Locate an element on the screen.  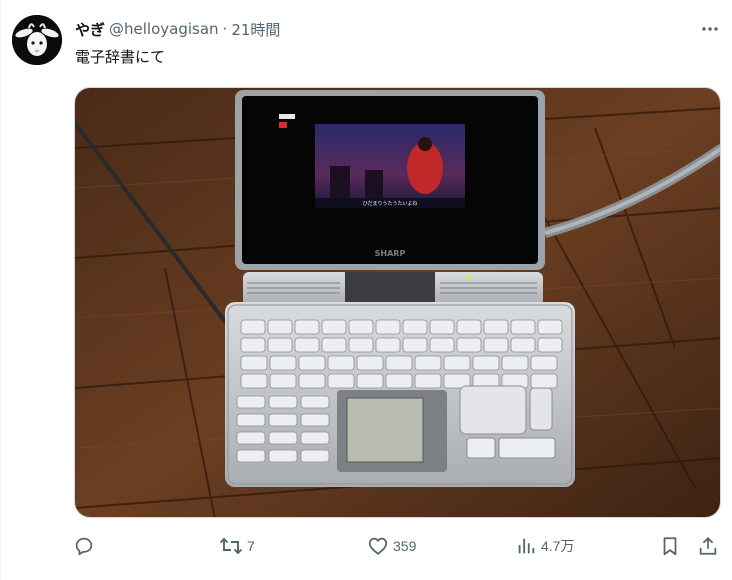
bookmark-icon is located at coordinates (670, 546).